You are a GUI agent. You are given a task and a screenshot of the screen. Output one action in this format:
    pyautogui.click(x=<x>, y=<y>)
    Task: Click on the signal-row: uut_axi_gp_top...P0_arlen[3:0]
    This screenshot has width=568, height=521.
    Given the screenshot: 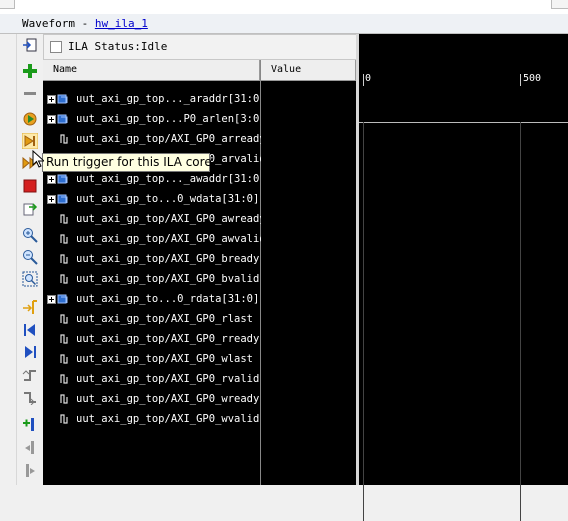 What is the action you would take?
    pyautogui.click(x=154, y=120)
    